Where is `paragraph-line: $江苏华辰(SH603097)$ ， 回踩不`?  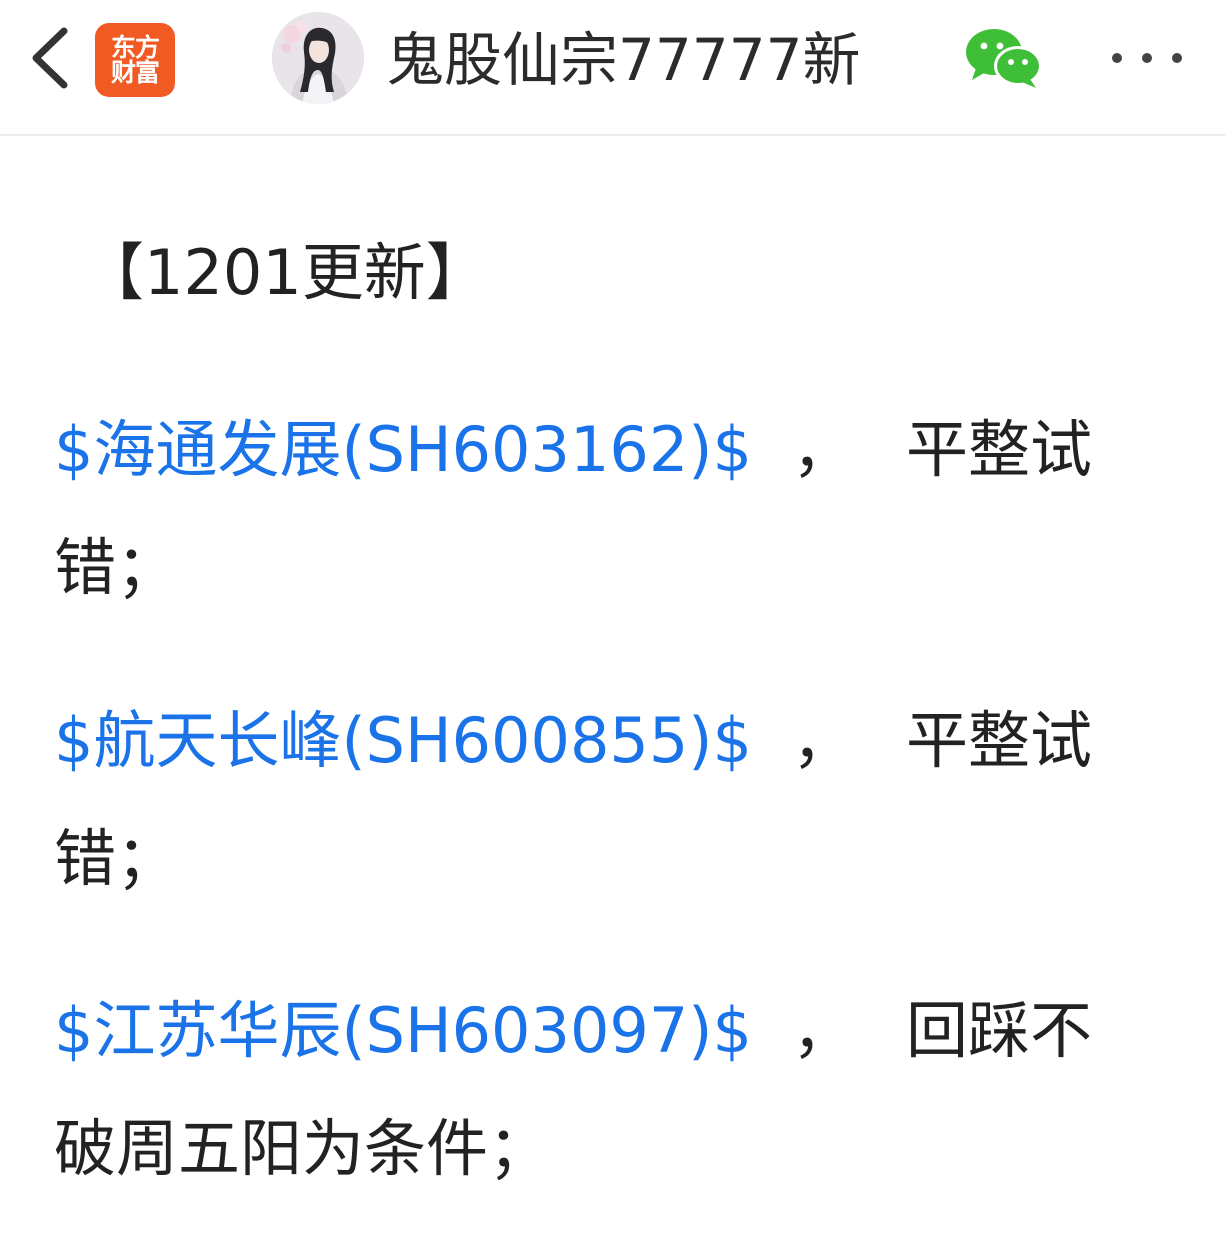
paragraph-line: $江苏华辰(SH603097)$ ， 回踩不 is located at coordinates (624, 1025).